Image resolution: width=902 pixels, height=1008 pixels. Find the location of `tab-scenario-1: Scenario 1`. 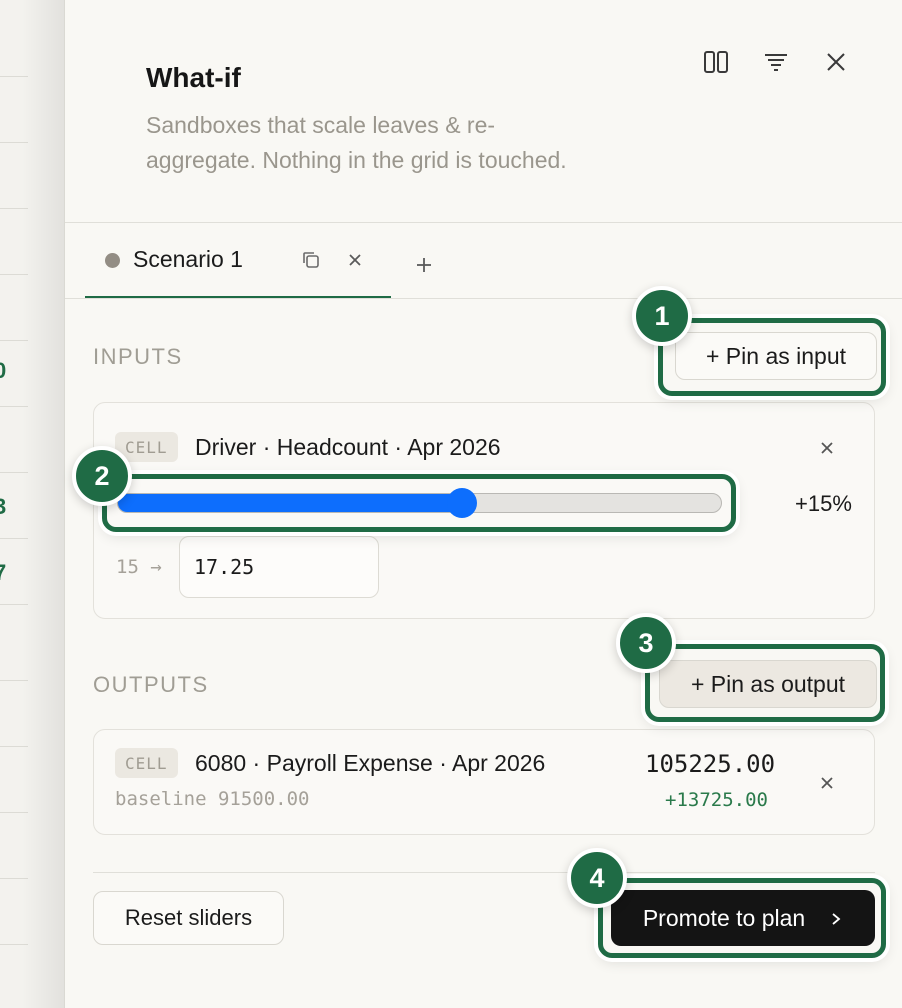

tab-scenario-1: Scenario 1 is located at coordinates (238, 270).